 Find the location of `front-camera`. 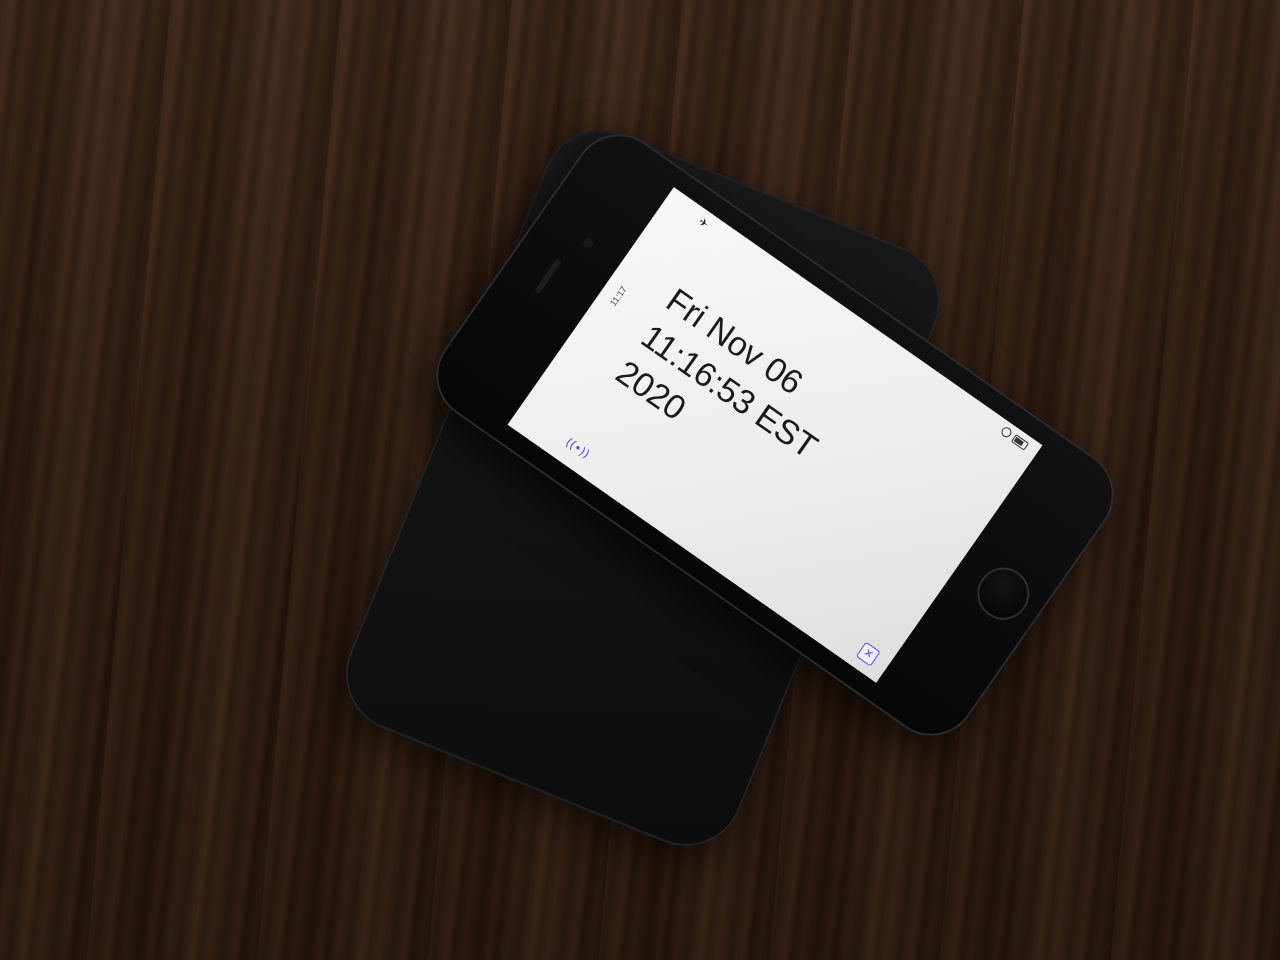

front-camera is located at coordinates (588, 243).